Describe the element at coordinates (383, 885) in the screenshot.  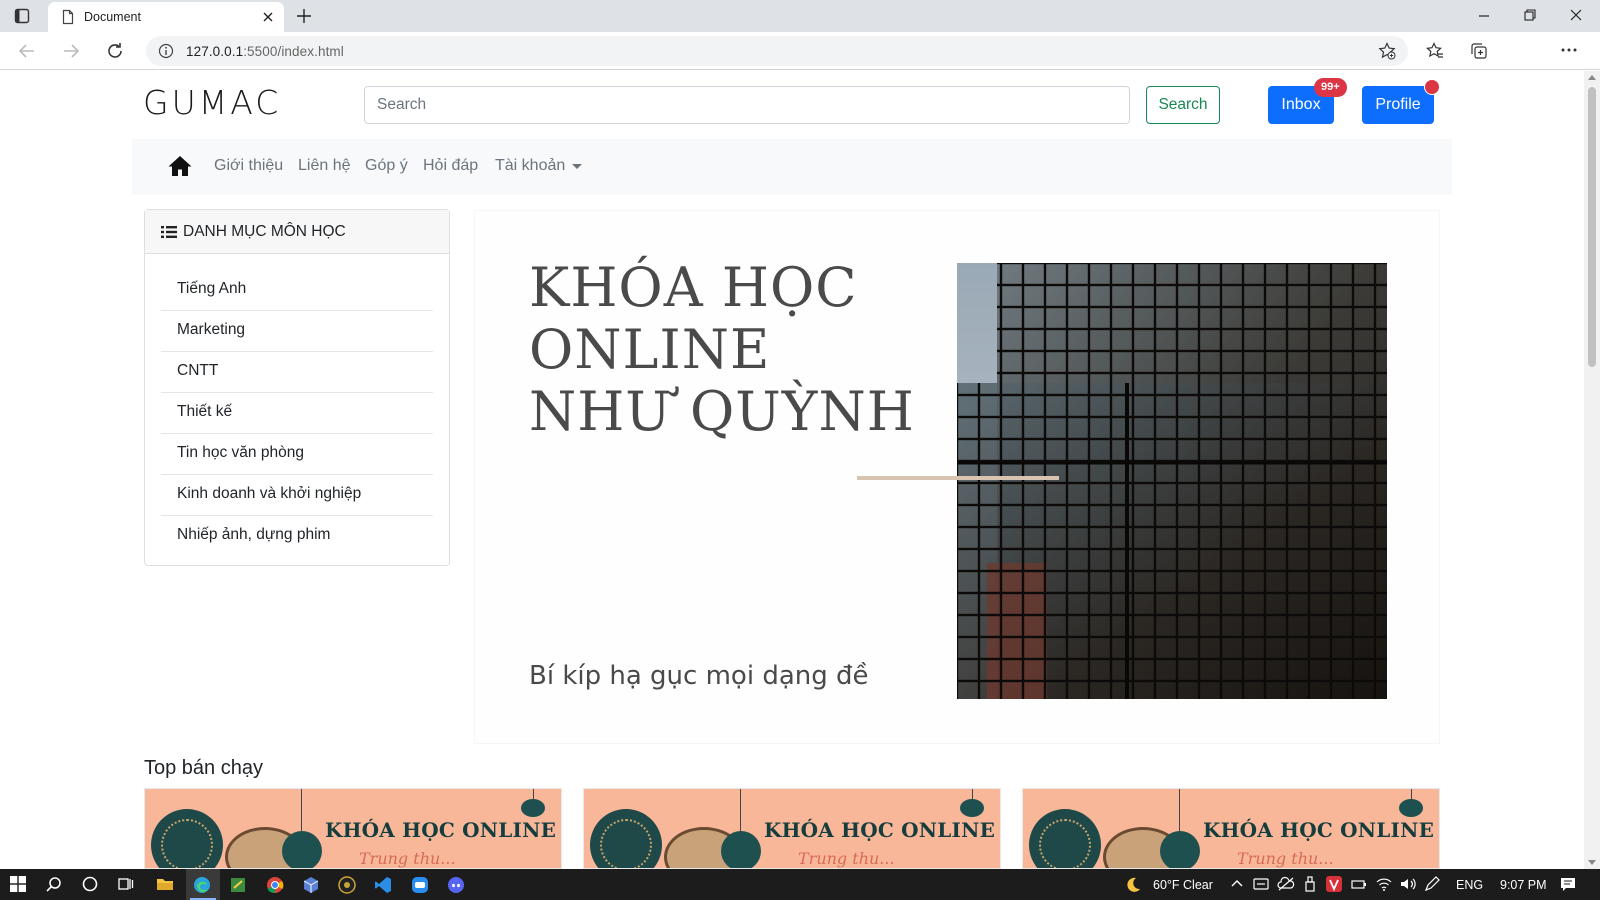
I see `vscode-icon` at that location.